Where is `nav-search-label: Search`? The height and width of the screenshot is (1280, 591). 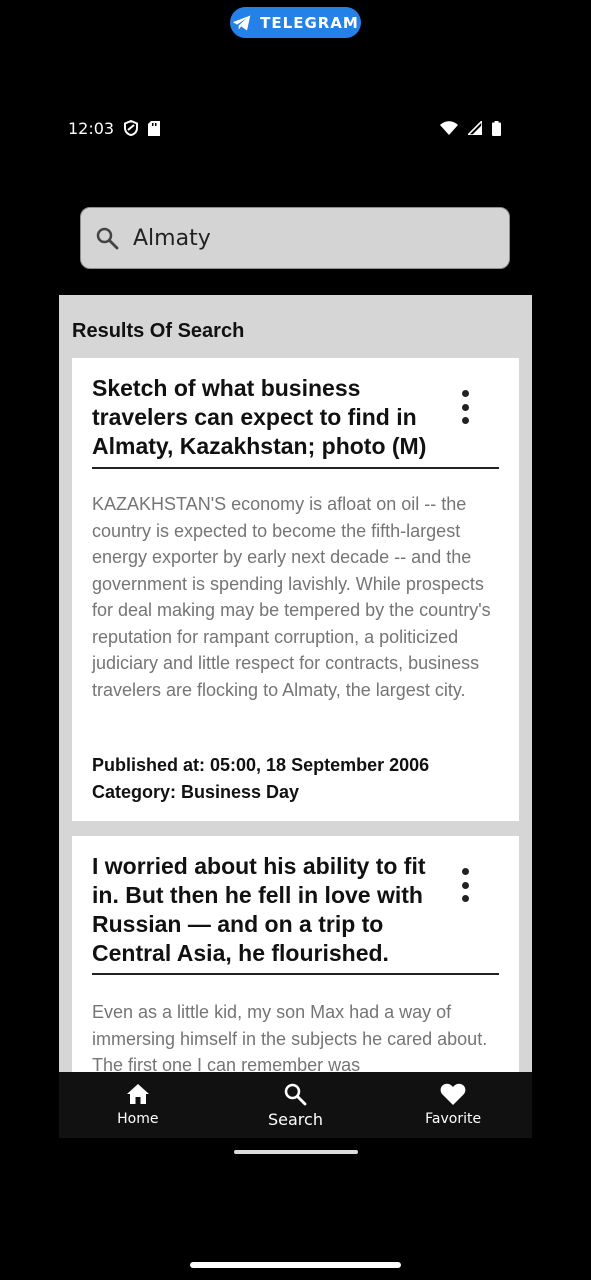
nav-search-label: Search is located at coordinates (295, 1119).